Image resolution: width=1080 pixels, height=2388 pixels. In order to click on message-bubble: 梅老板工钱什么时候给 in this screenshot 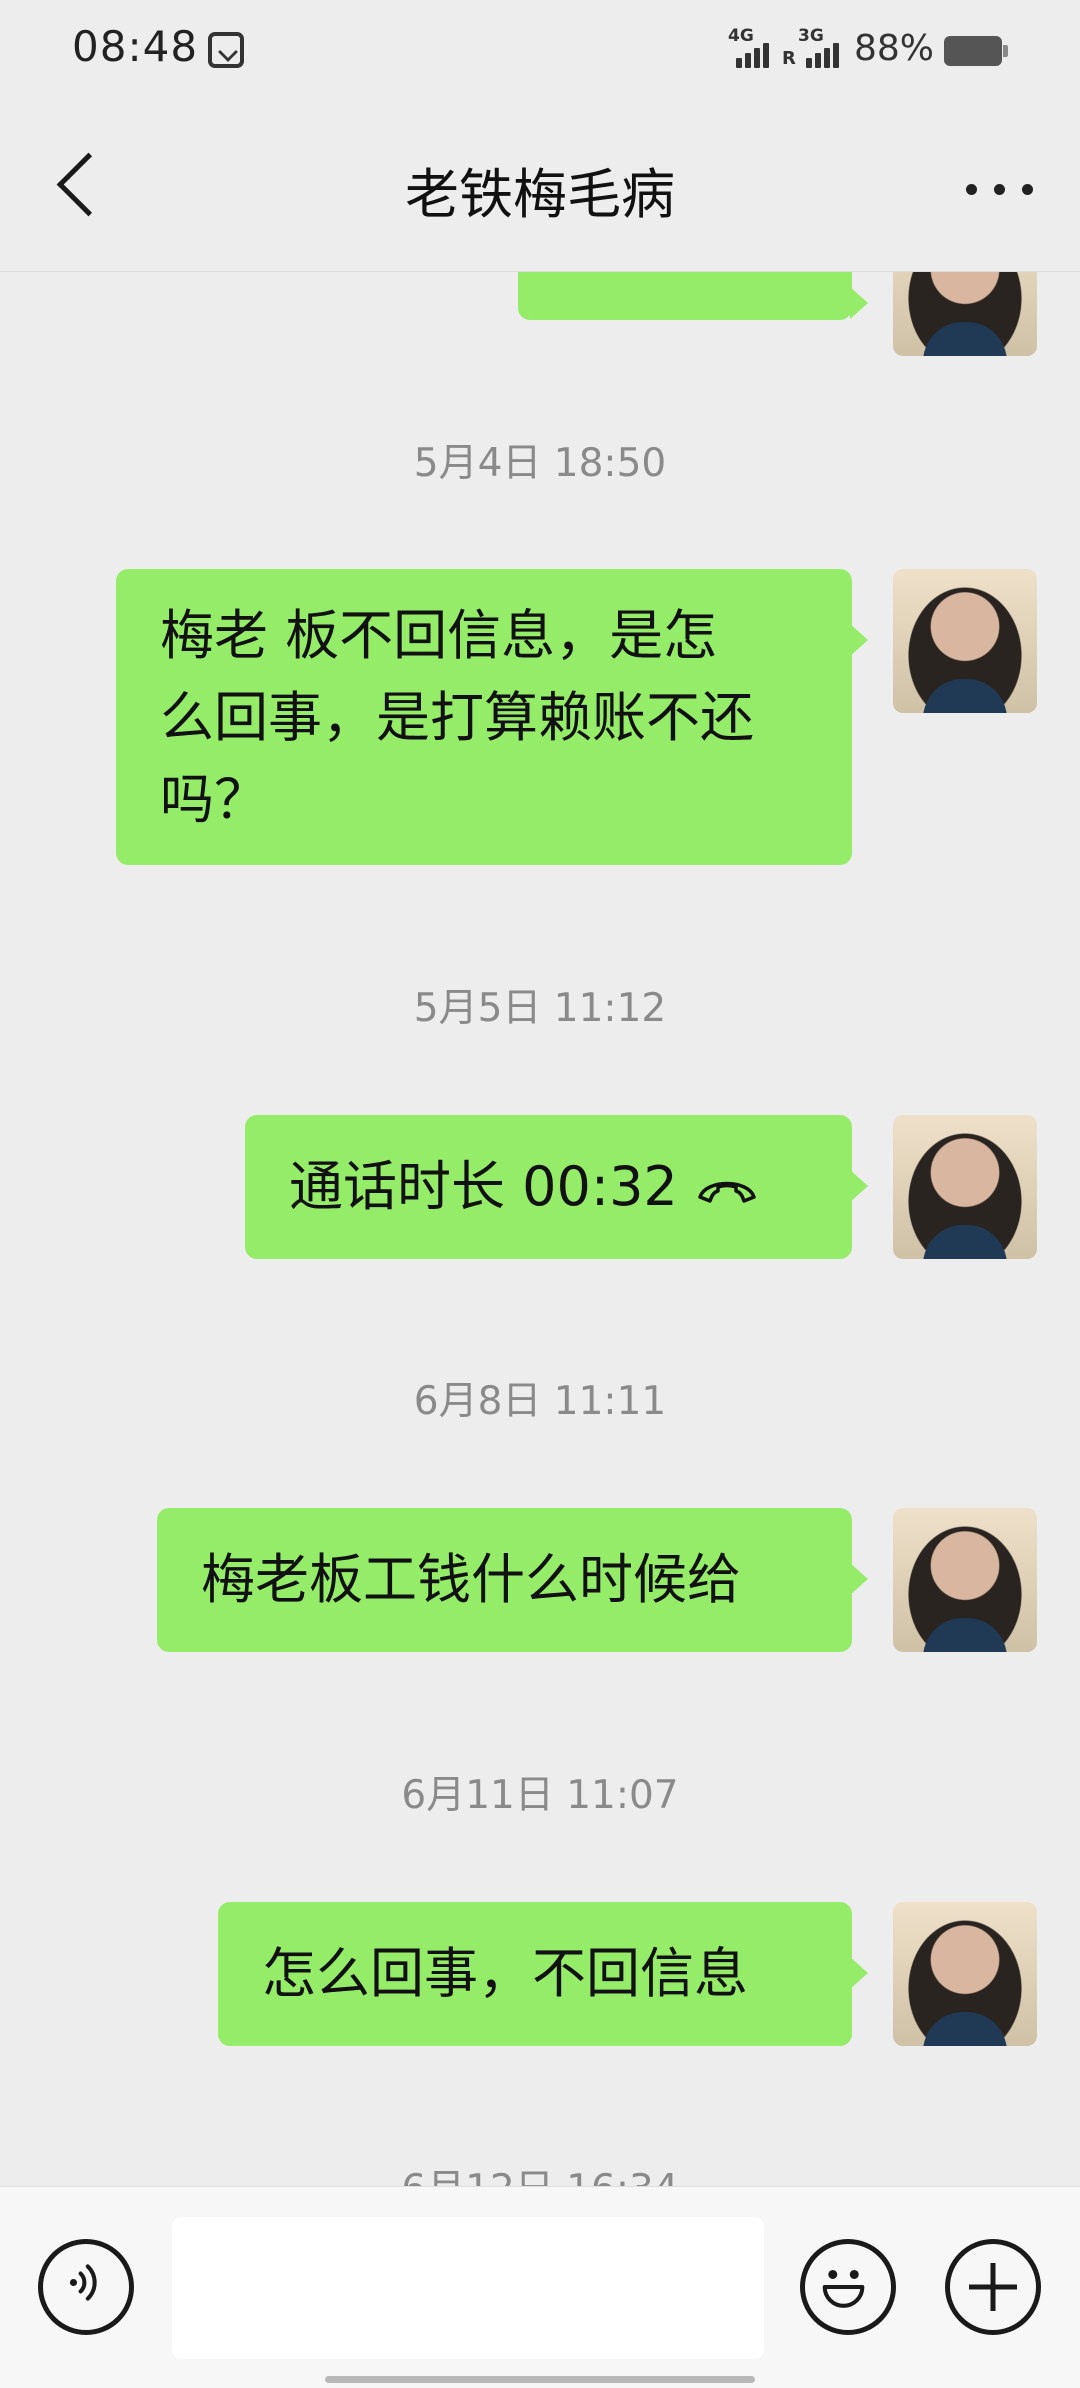, I will do `click(512, 1580)`.